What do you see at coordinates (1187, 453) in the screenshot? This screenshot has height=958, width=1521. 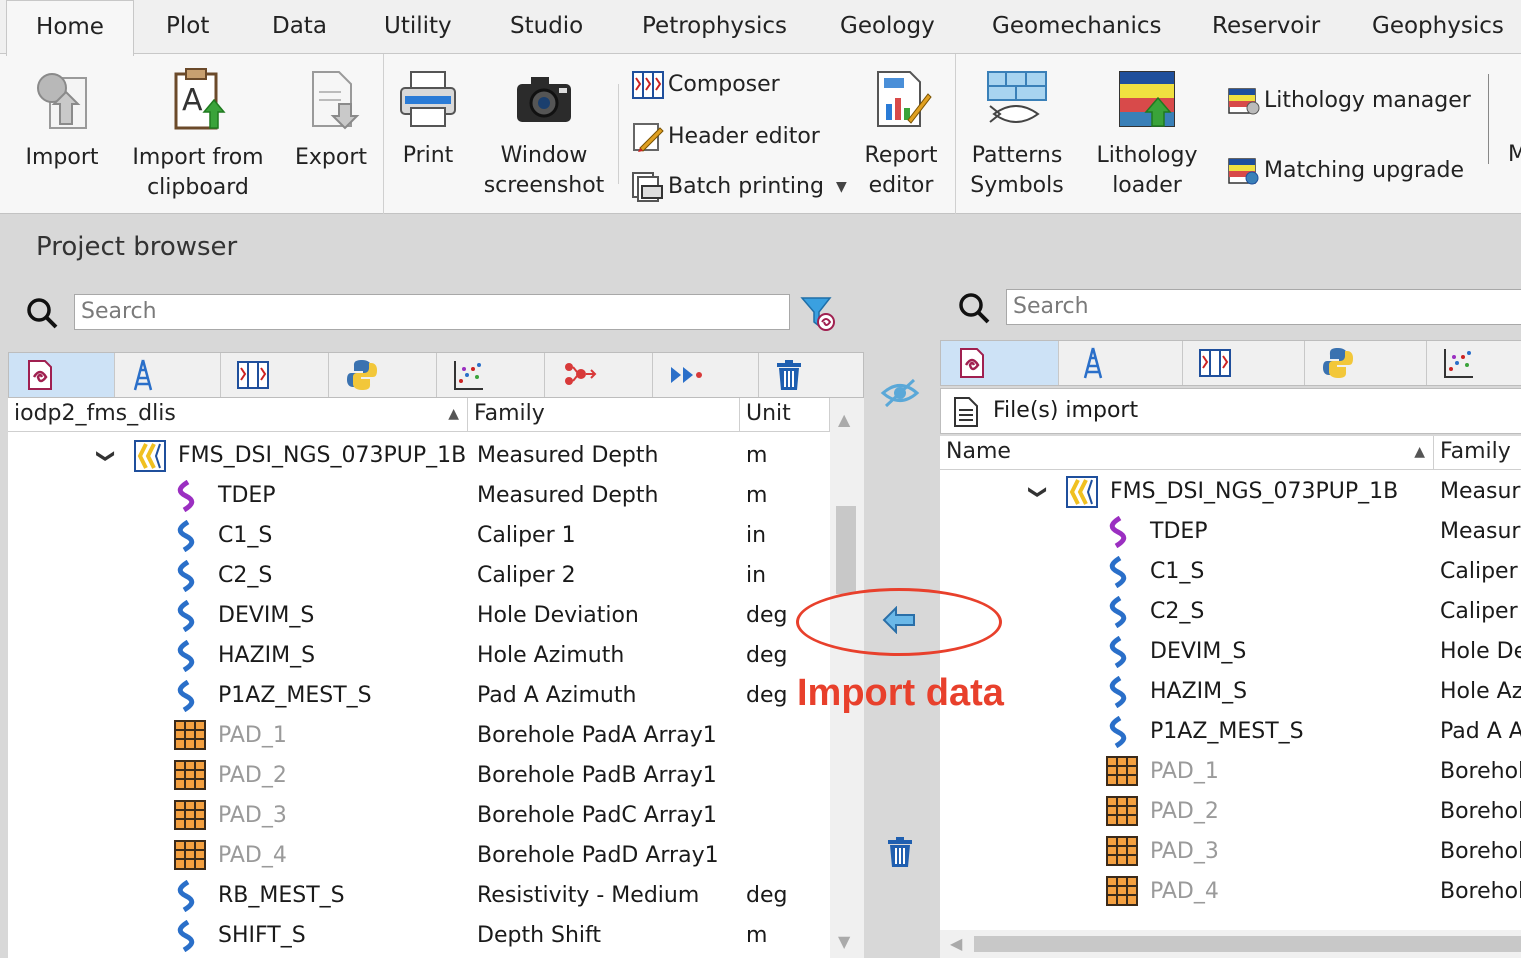 I see `right-column-name-header: Name ▲` at bounding box center [1187, 453].